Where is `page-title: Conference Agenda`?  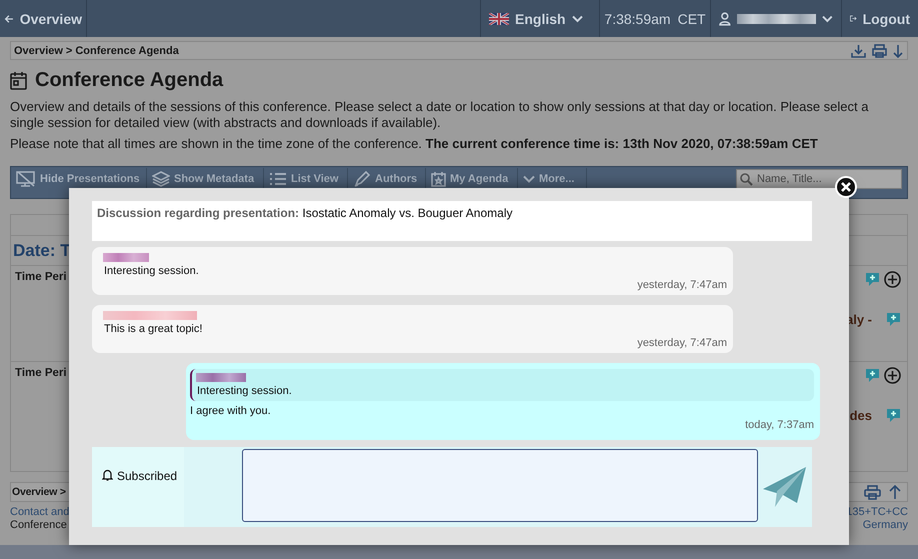 page-title: Conference Agenda is located at coordinates (129, 80).